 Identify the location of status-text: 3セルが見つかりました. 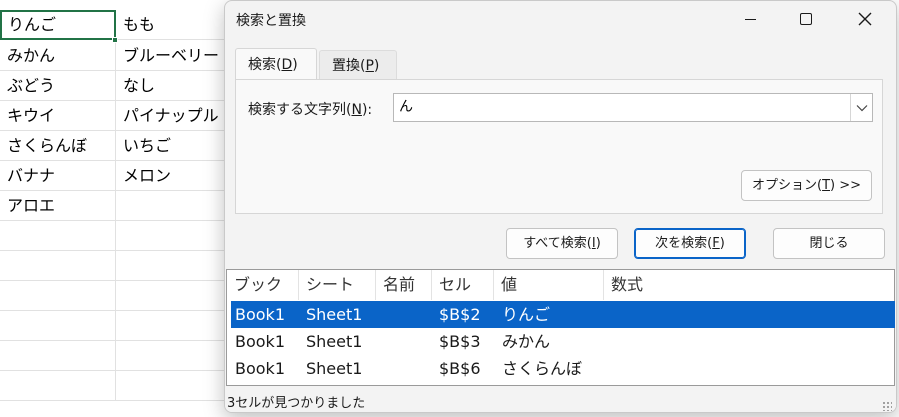
(296, 403).